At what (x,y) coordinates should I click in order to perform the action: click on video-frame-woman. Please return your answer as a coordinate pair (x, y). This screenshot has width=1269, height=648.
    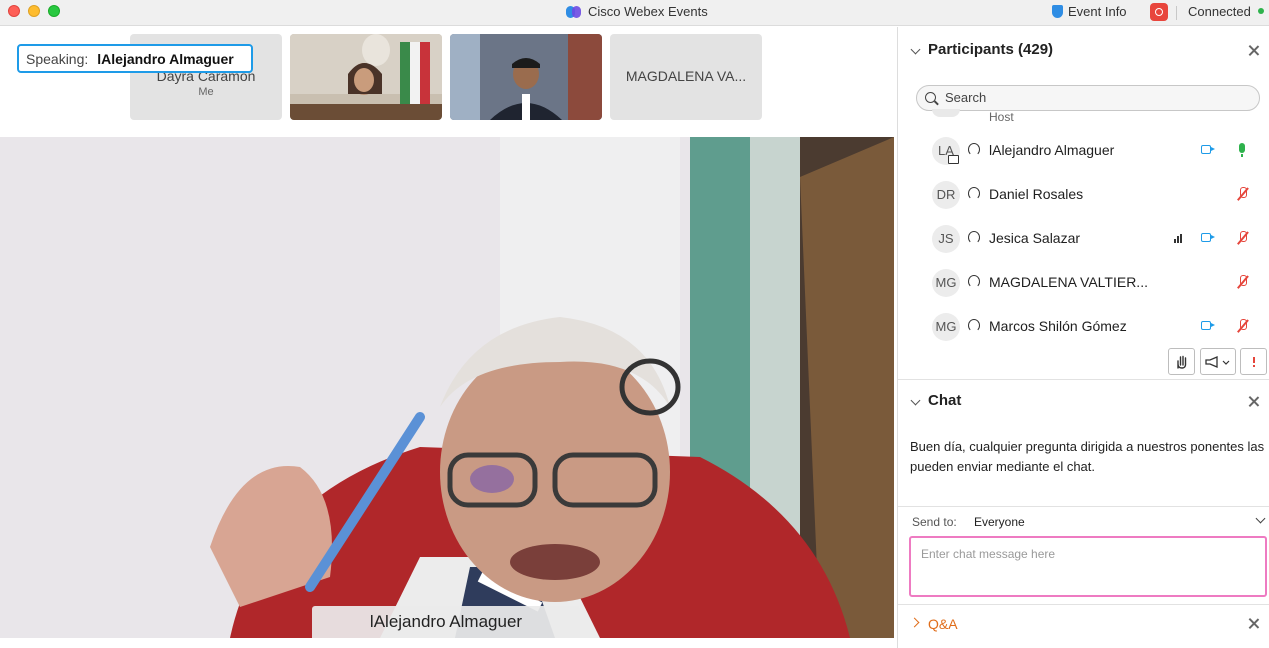
    Looking at the image, I should click on (366, 77).